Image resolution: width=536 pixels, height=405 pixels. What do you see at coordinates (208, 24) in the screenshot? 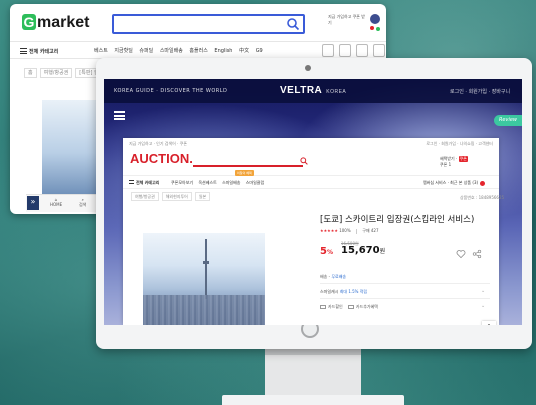
I see `gmarket-search-input` at bounding box center [208, 24].